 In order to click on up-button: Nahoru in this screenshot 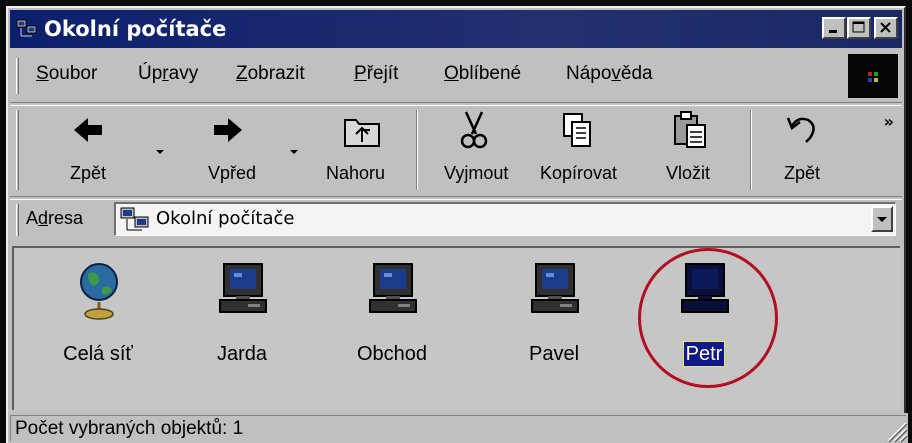, I will do `click(361, 148)`.